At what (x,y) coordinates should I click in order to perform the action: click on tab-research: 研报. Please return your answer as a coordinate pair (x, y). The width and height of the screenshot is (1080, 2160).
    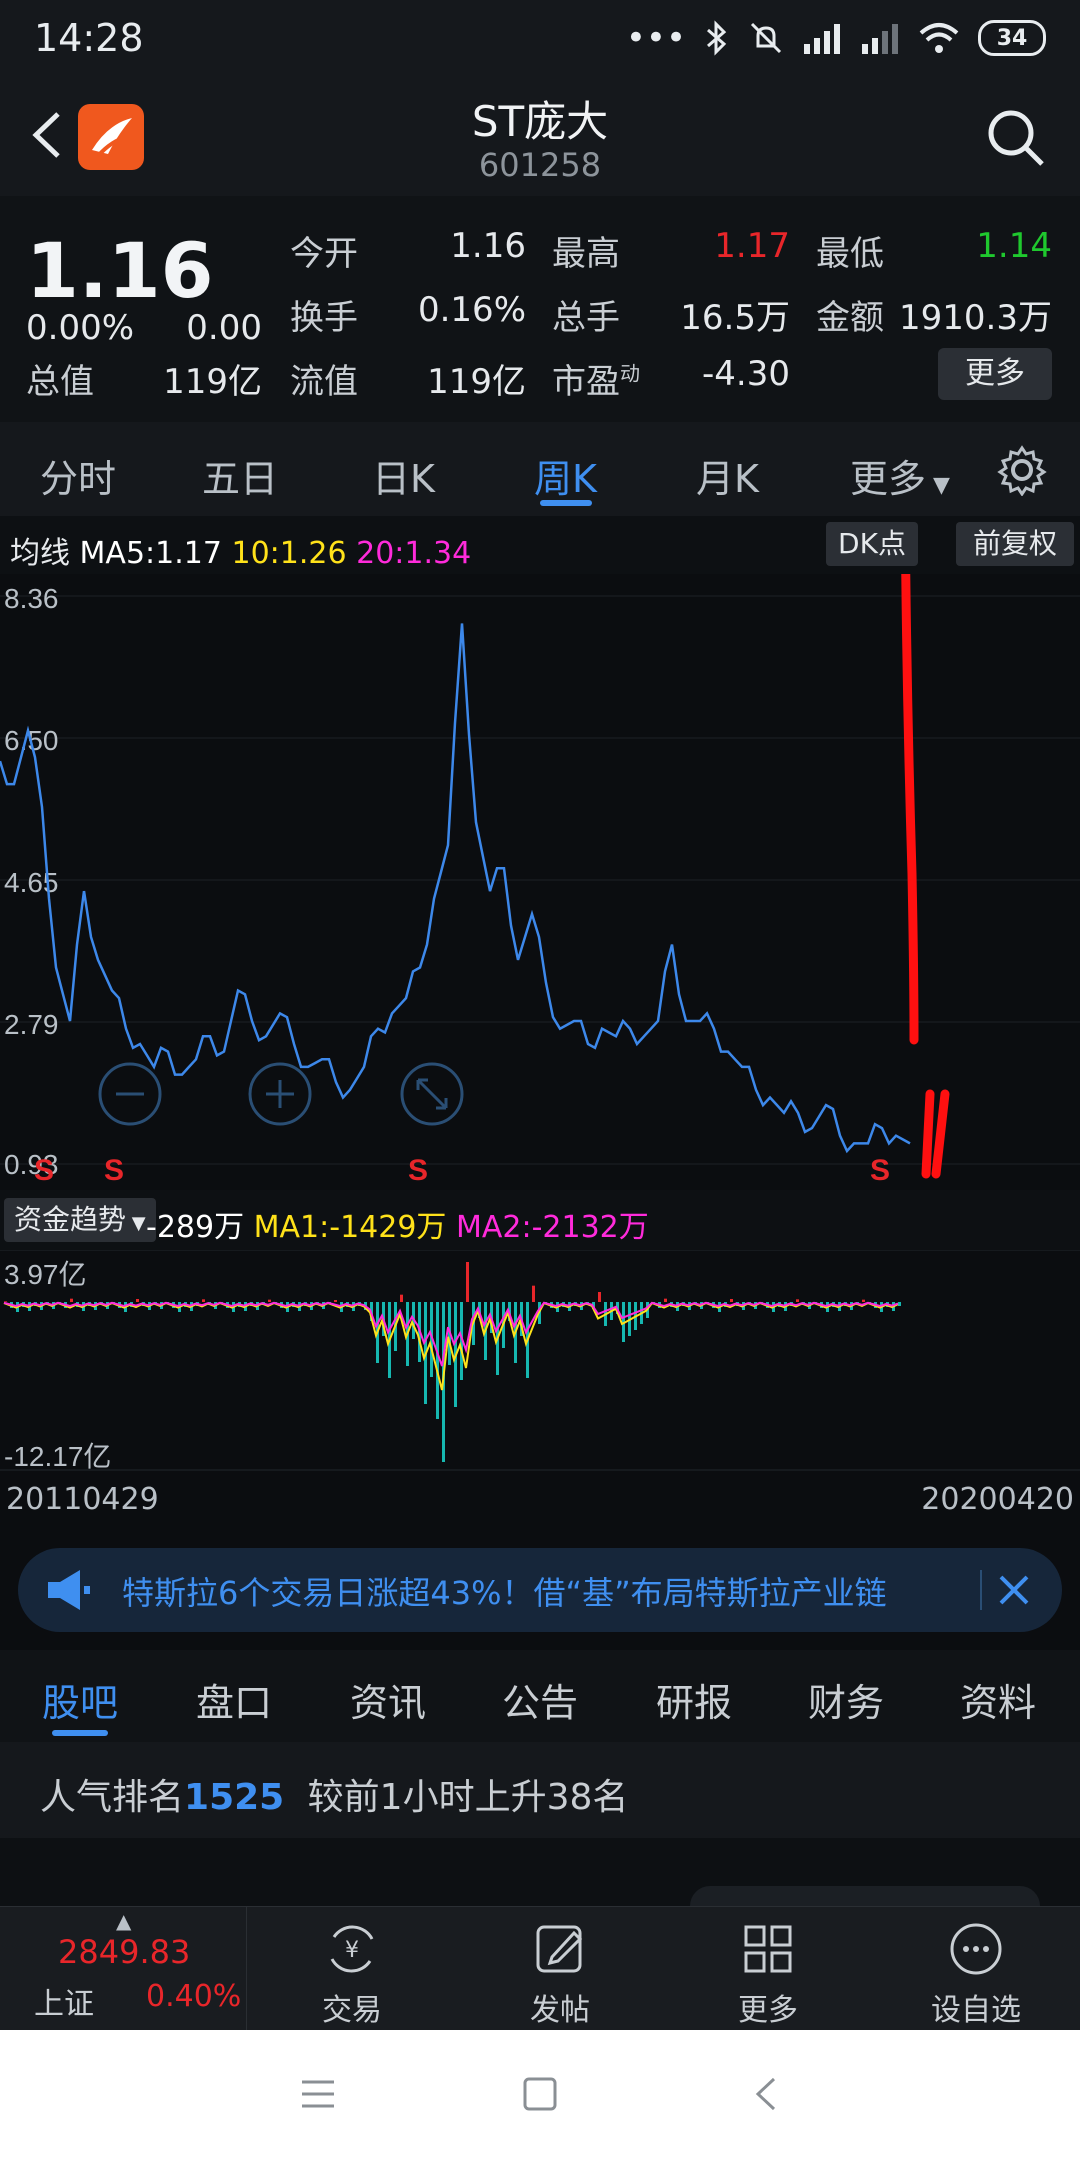
    Looking at the image, I should click on (694, 1699).